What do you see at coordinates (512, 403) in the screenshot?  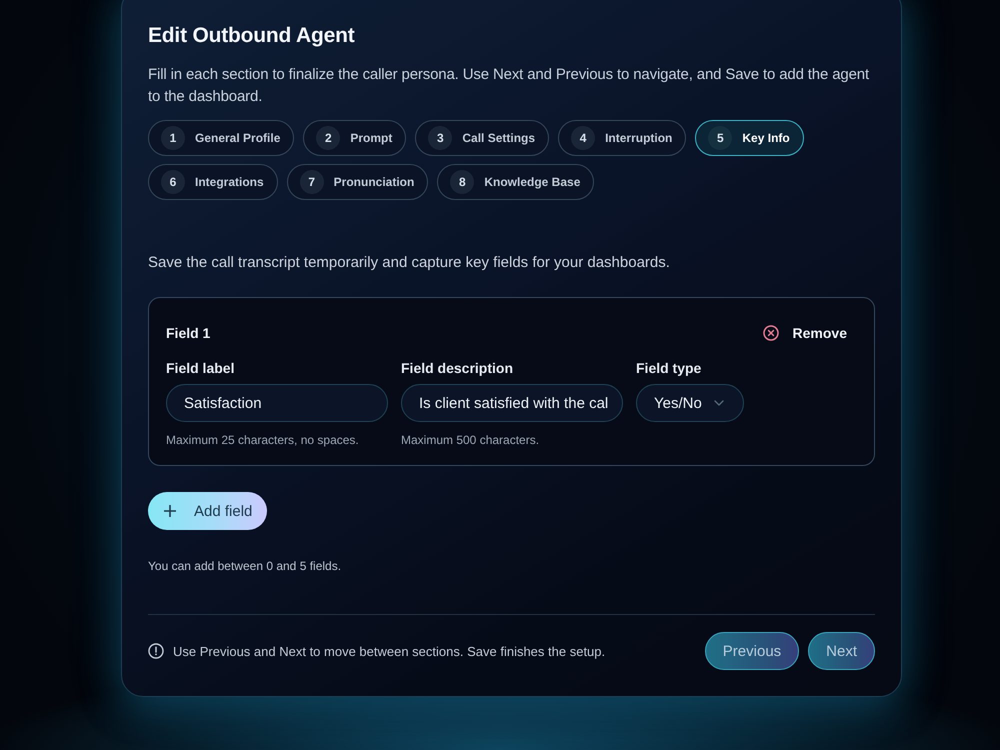 I see `description-input: Is client satisfied with the cal` at bounding box center [512, 403].